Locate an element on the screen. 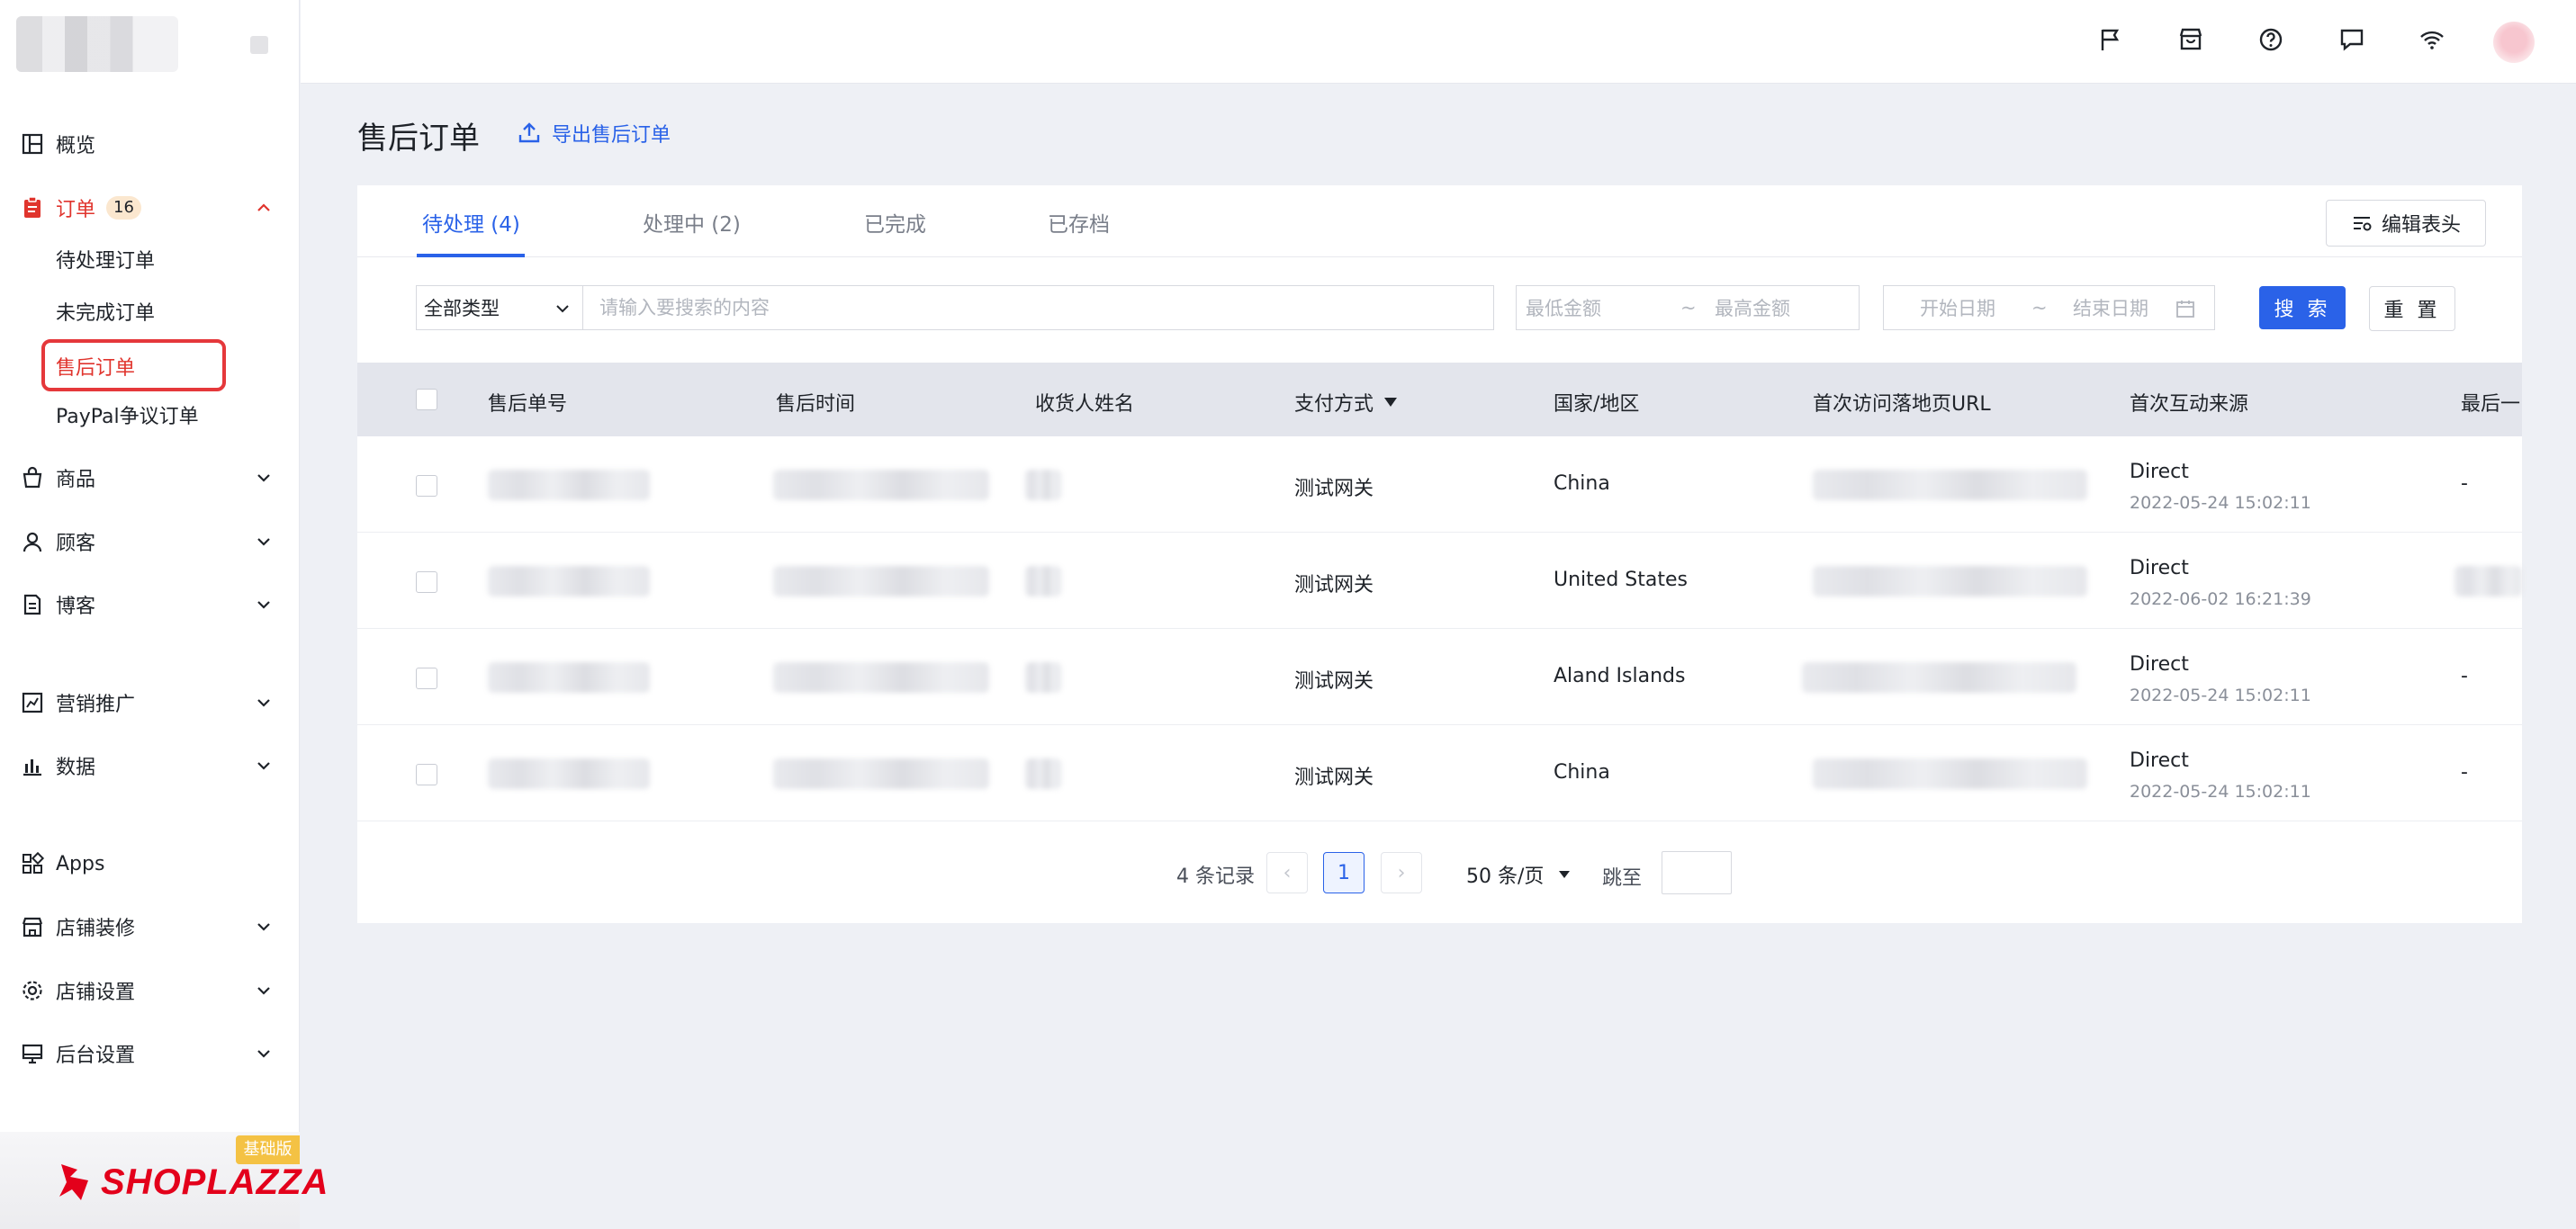 This screenshot has width=2576, height=1229. col-landing-url: 首次访问落地页URL is located at coordinates (1902, 403).